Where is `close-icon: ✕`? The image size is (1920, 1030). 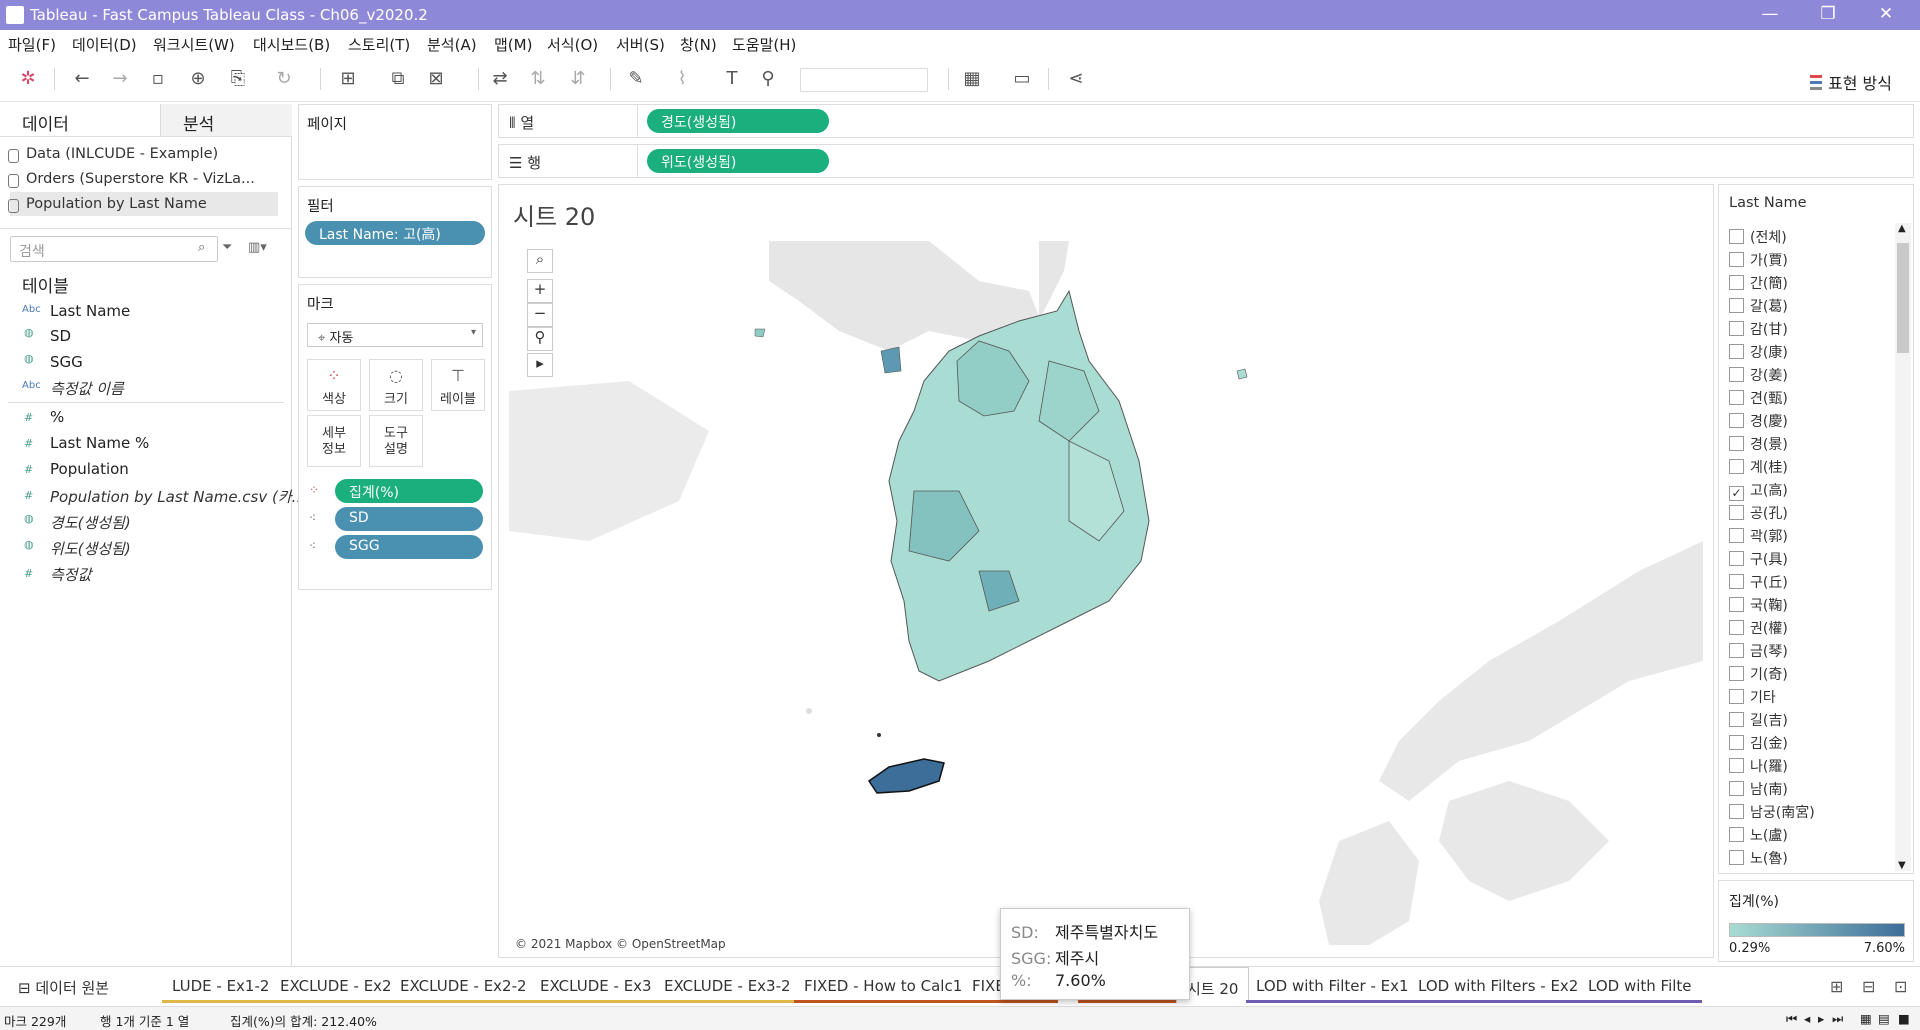 close-icon: ✕ is located at coordinates (1886, 14).